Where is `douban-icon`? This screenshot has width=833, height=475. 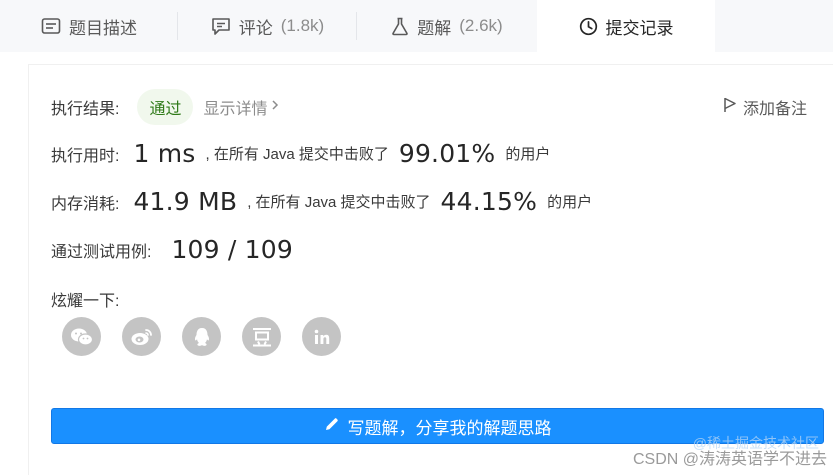 douban-icon is located at coordinates (261, 336).